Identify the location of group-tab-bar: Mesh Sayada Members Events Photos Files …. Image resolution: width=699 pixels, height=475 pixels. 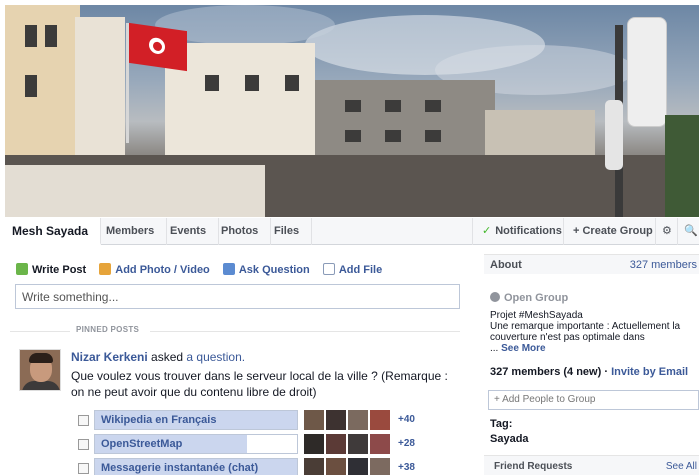
(349, 231).